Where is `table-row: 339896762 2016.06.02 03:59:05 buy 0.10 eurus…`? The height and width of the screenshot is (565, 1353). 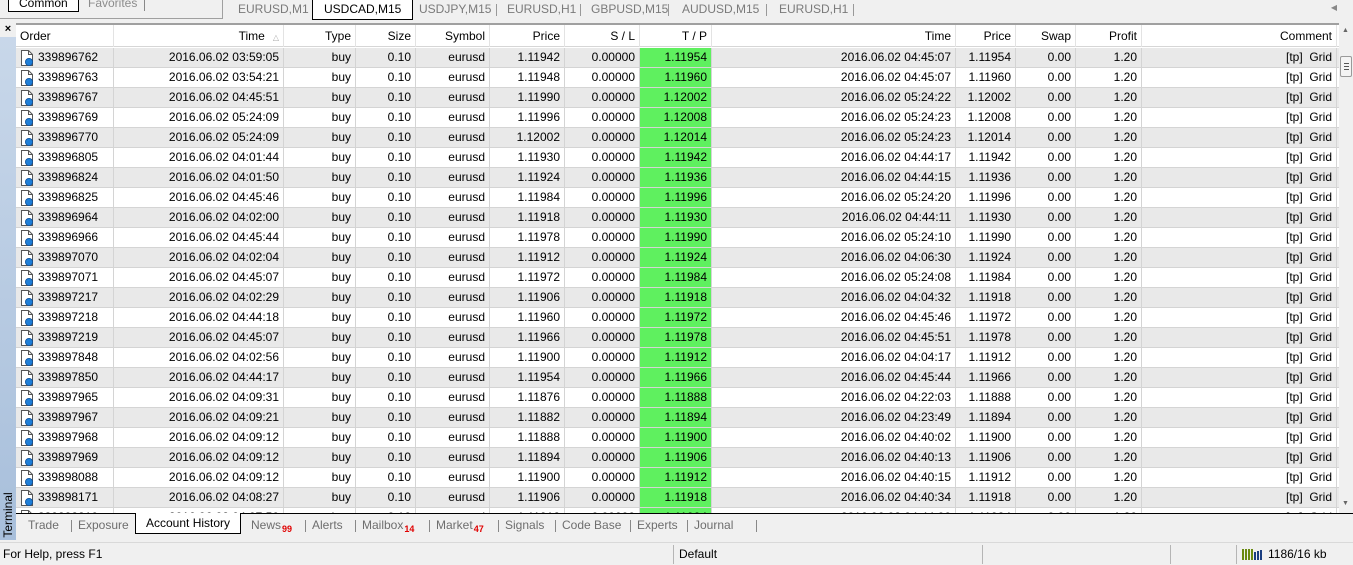 table-row: 339896762 2016.06.02 03:59:05 buy 0.10 eurus… is located at coordinates (677, 58).